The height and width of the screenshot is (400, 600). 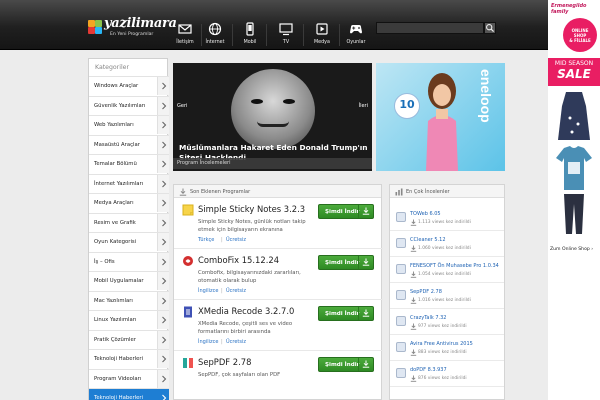 What do you see at coordinates (129, 241) in the screenshot?
I see `sidebar-category-item: Oyun Kategorisi` at bounding box center [129, 241].